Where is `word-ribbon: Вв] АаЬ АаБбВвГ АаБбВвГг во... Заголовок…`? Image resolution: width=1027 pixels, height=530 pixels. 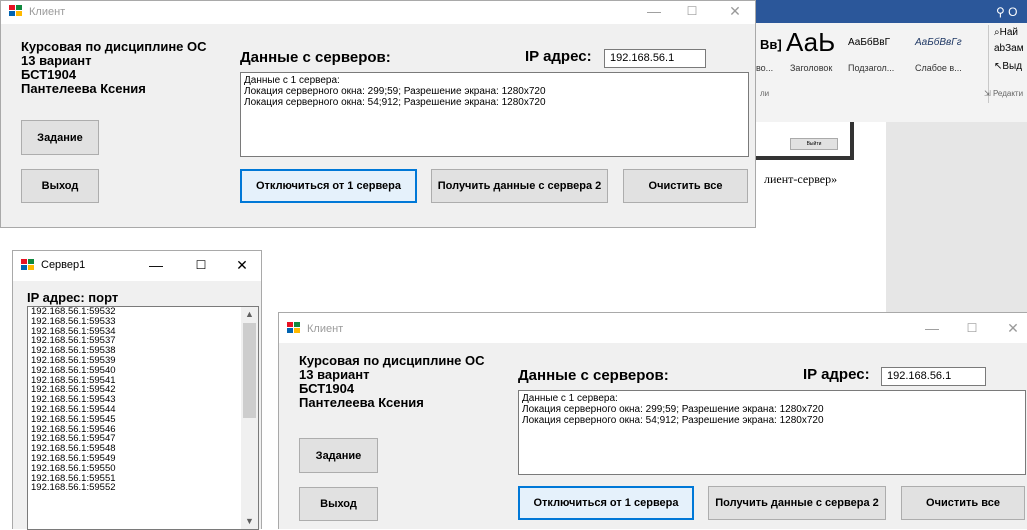
word-ribbon: Вв] АаЬ АаБбВвГ АаБбВвГг во... Заголовок… is located at coordinates (891, 73).